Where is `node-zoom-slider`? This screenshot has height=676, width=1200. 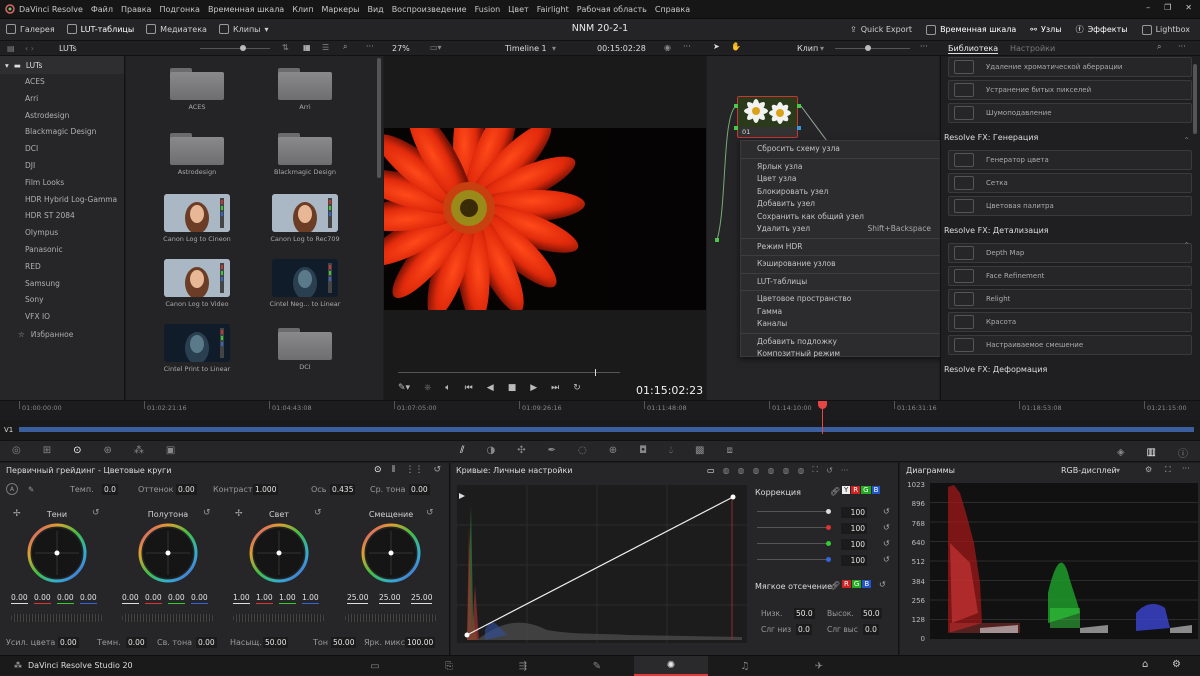
node-zoom-slider is located at coordinates (872, 48).